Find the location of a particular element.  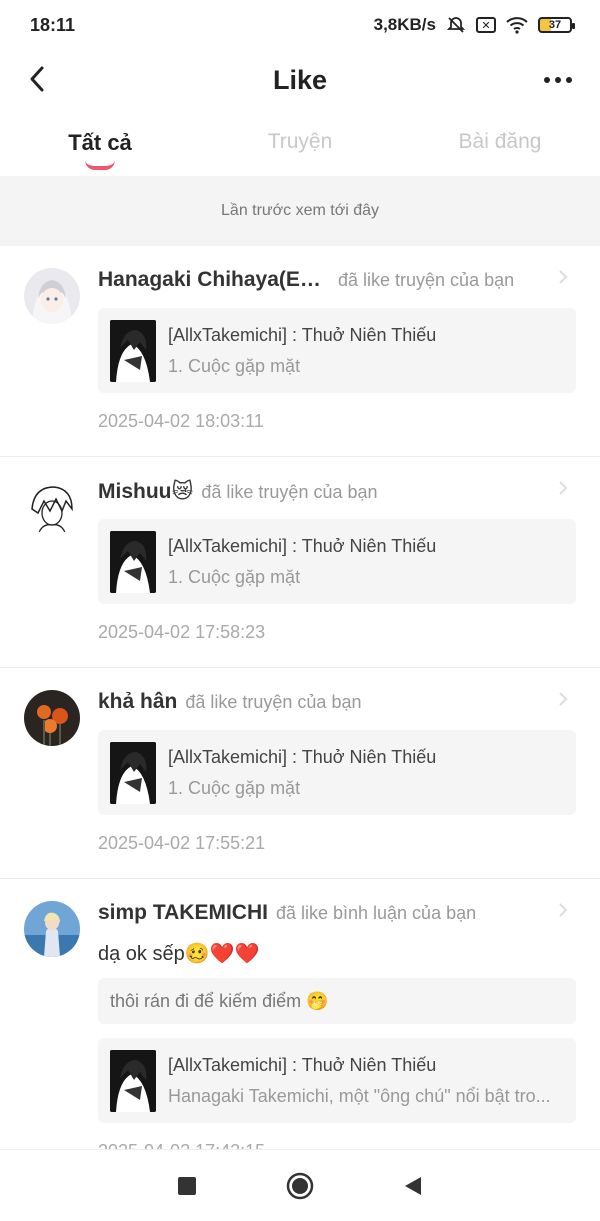

app-header: Like is located at coordinates (300, 80).